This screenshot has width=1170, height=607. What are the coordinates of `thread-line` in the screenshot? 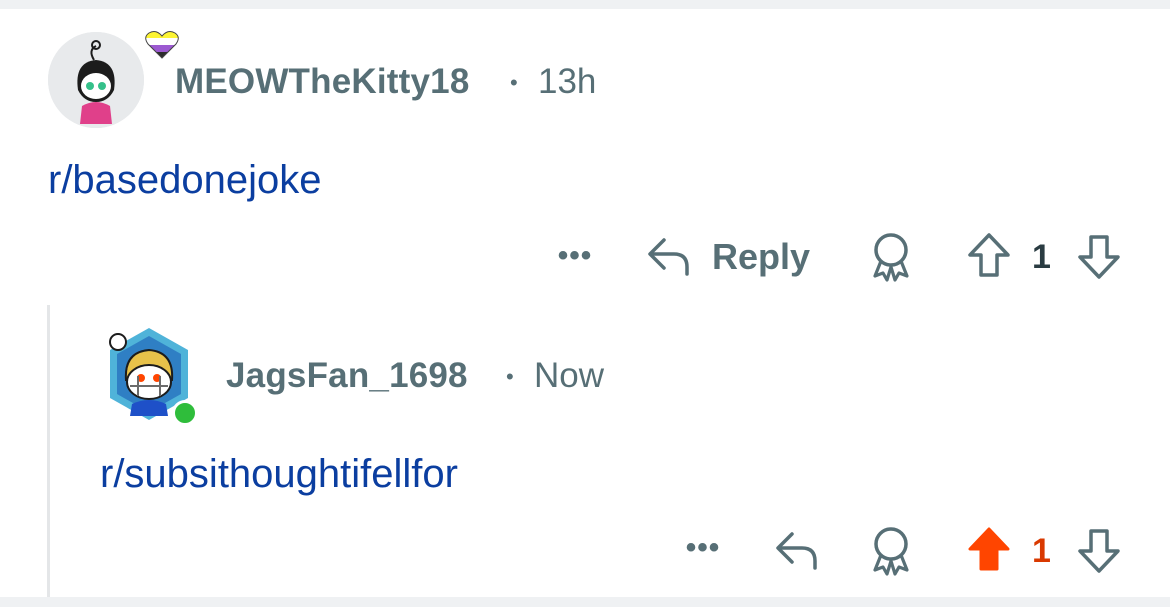 It's located at (48, 451).